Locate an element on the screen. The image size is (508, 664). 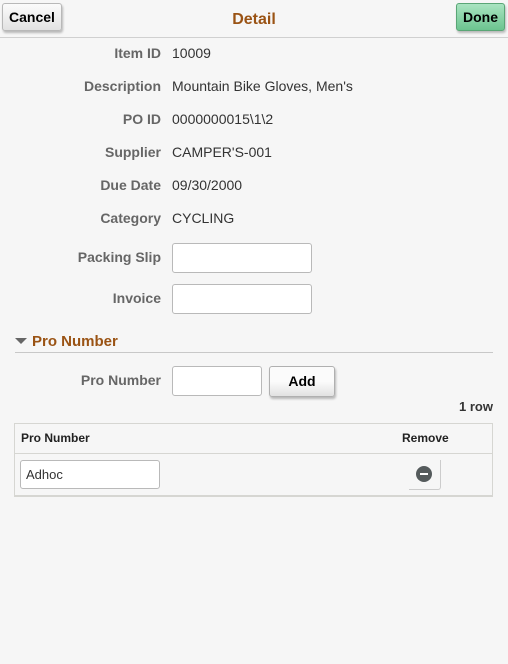
grid-header: Pro Number Remove is located at coordinates (253, 439).